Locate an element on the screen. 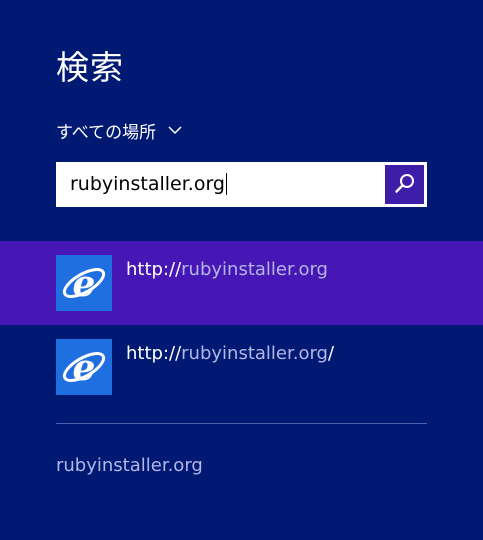 The image size is (483, 540). search-input: rubyinstaller.org is located at coordinates (148, 184).